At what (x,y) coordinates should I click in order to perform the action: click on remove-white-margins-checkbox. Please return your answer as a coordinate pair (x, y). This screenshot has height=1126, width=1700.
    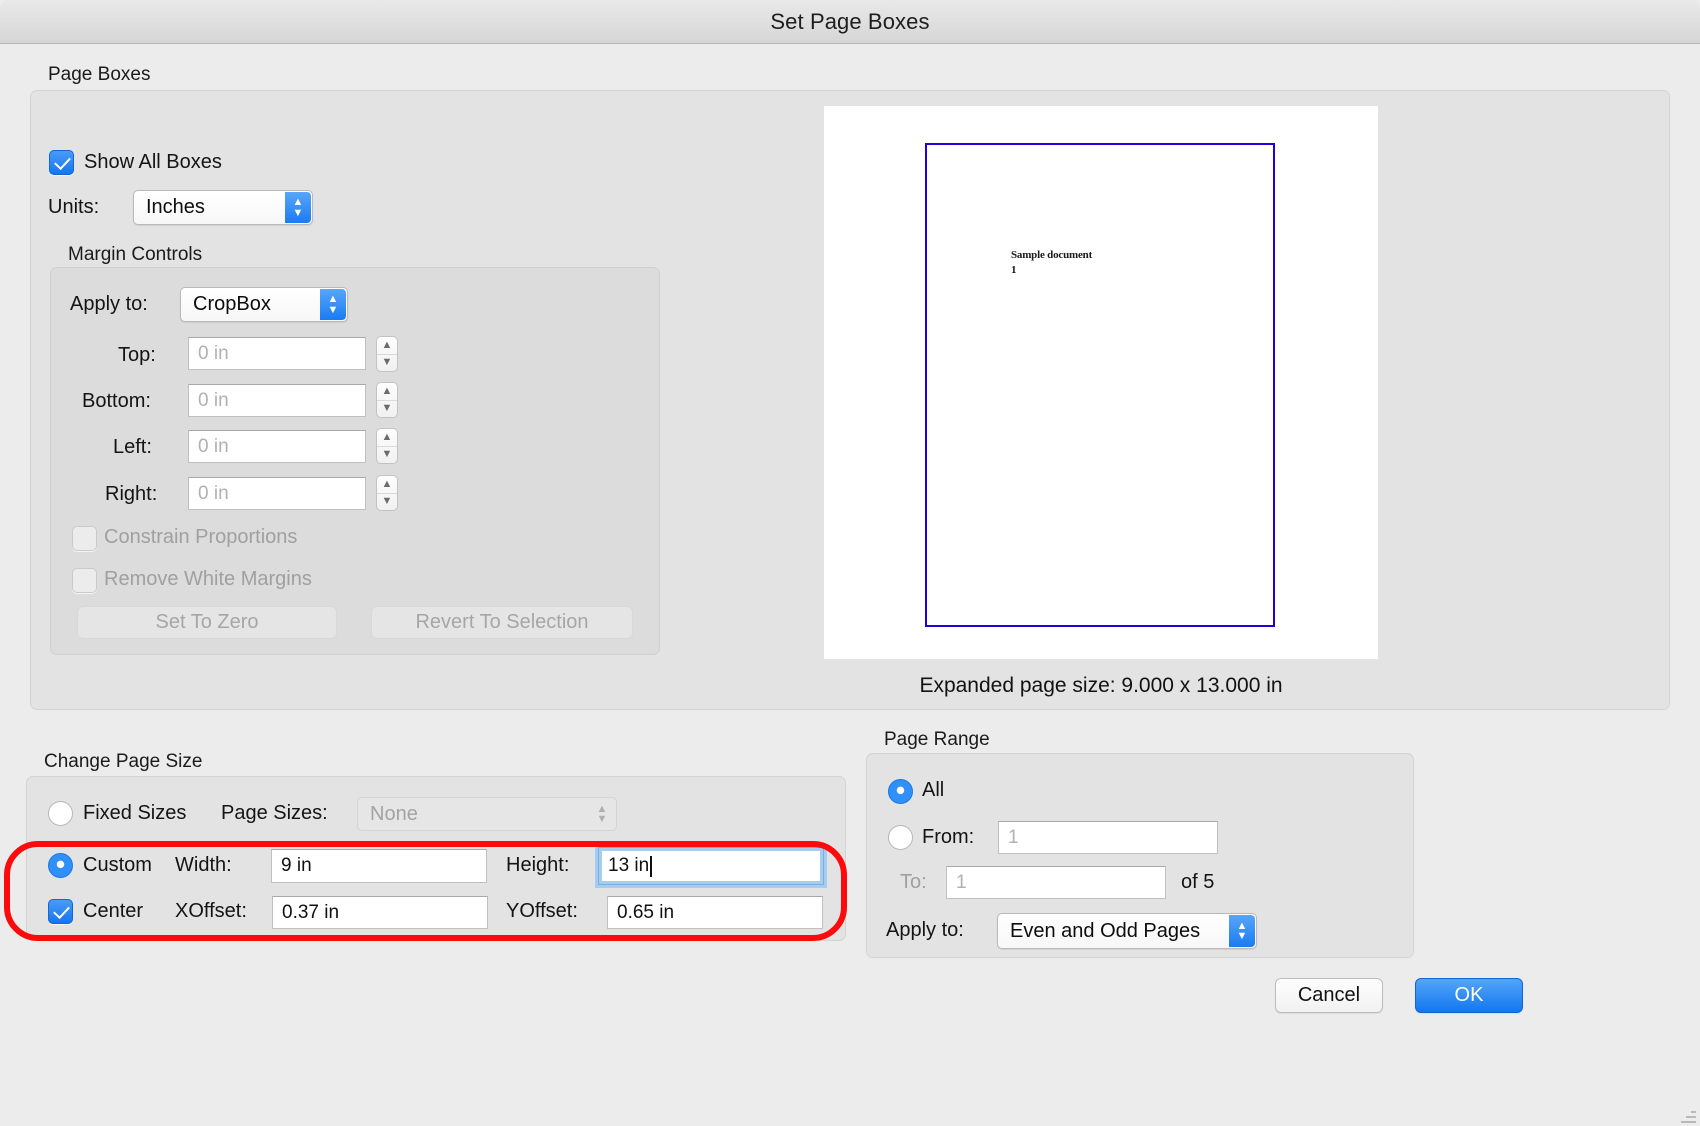
    Looking at the image, I should click on (84, 580).